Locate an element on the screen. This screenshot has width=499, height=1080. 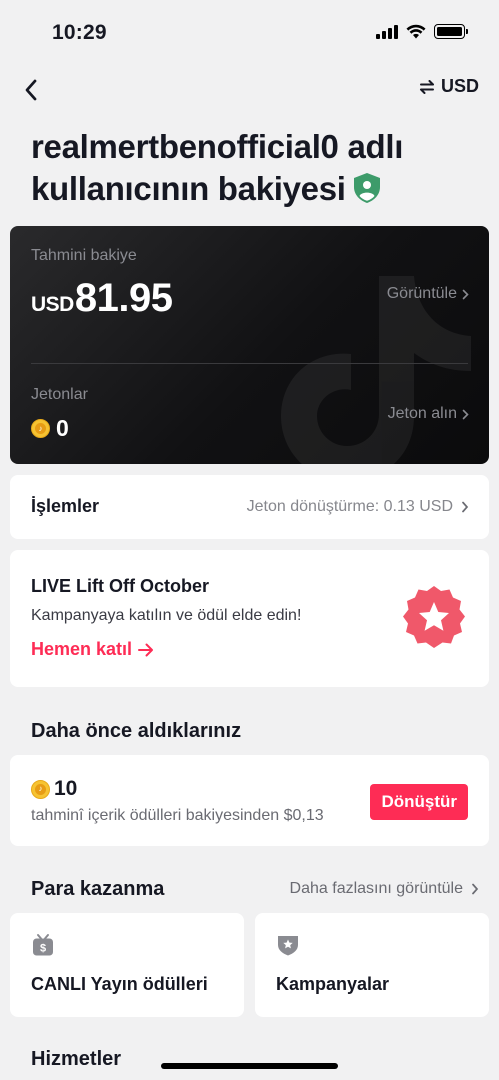
swap-arrows-icon is located at coordinates (426, 86).